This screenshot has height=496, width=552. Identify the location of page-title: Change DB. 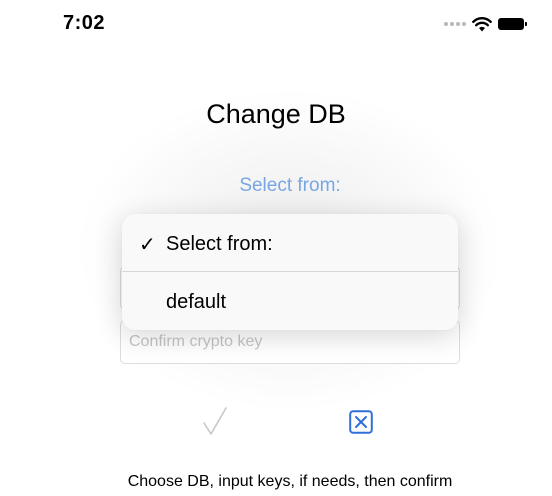
(276, 114).